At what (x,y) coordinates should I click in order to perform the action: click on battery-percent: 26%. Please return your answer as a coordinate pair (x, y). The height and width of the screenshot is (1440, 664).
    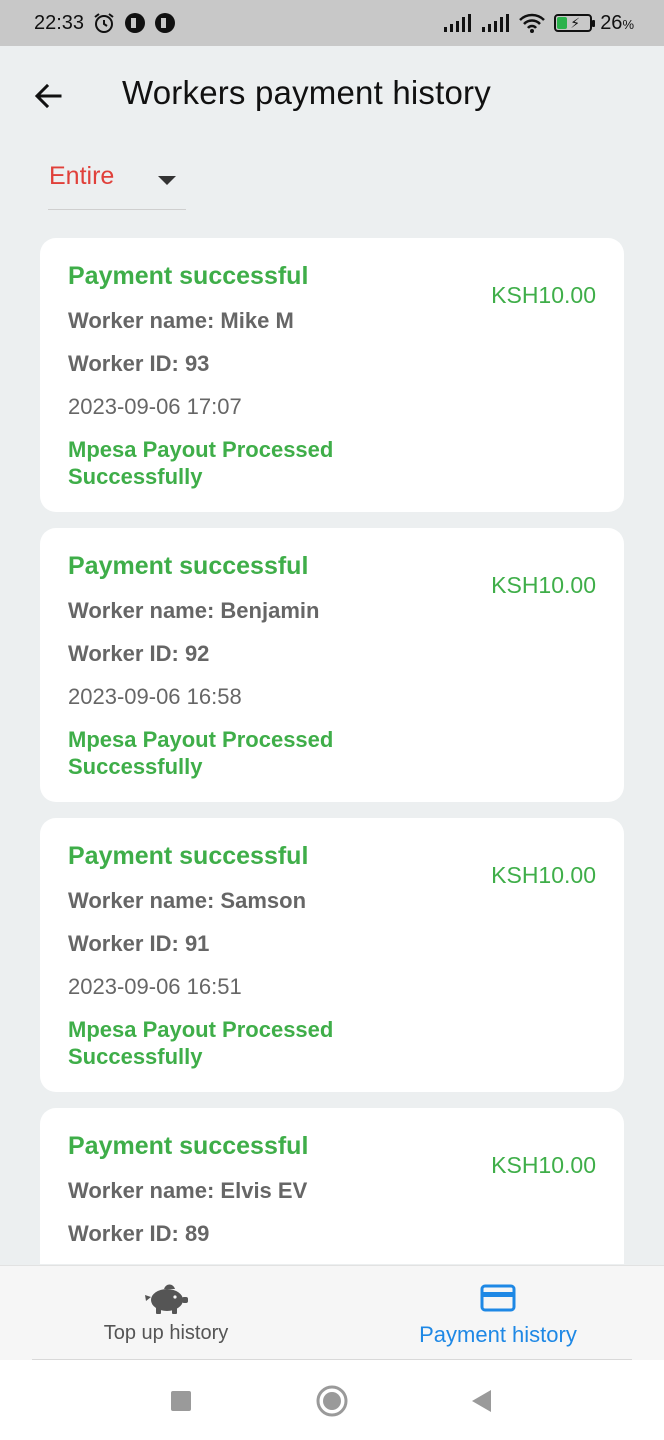
    Looking at the image, I should click on (617, 22).